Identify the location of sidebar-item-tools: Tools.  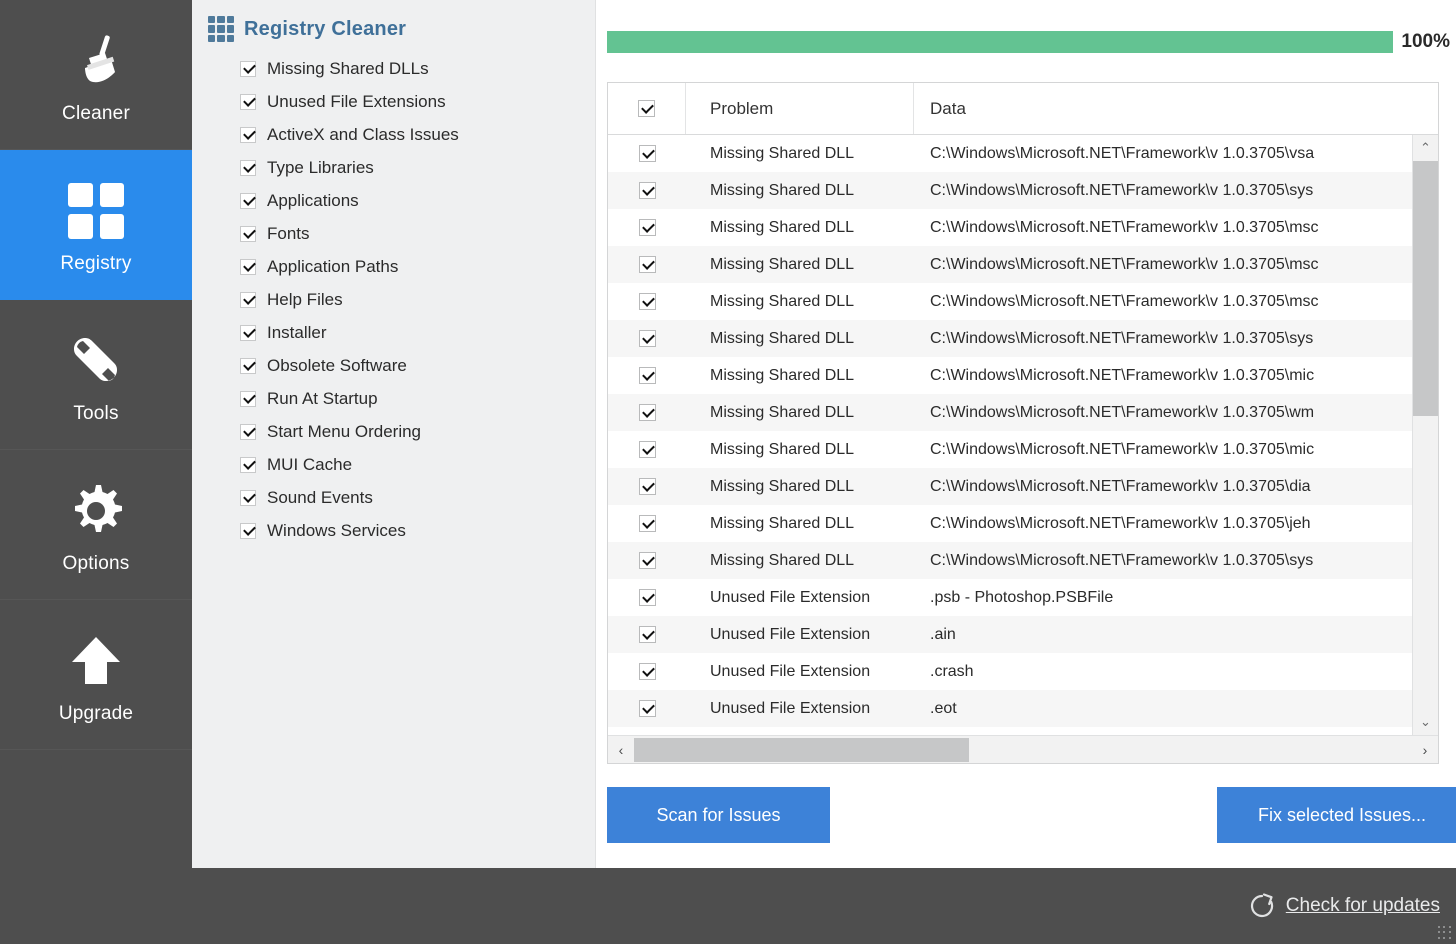
(96, 375).